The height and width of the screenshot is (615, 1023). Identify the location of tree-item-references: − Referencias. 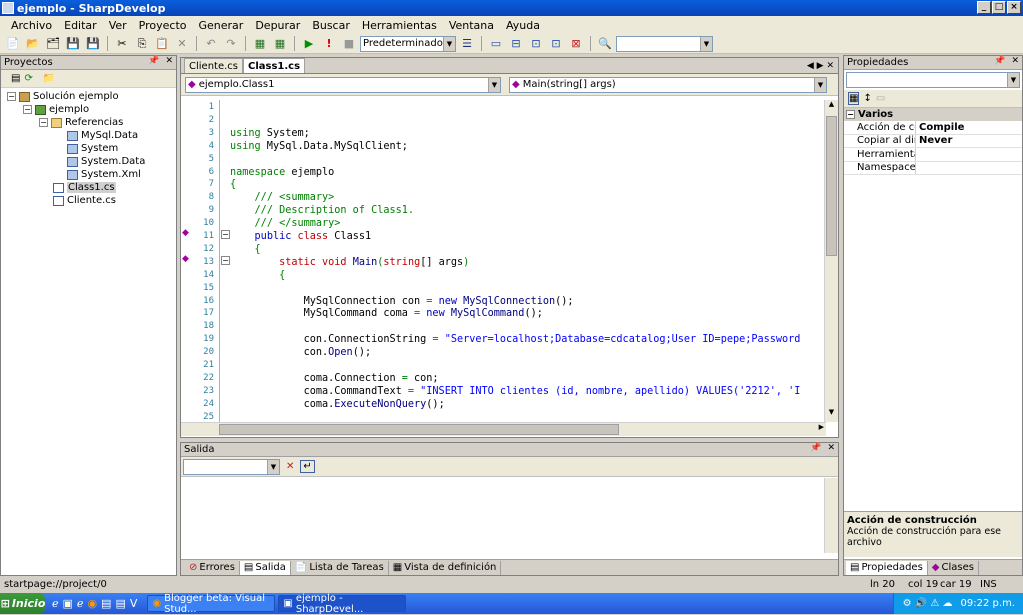
(88, 122).